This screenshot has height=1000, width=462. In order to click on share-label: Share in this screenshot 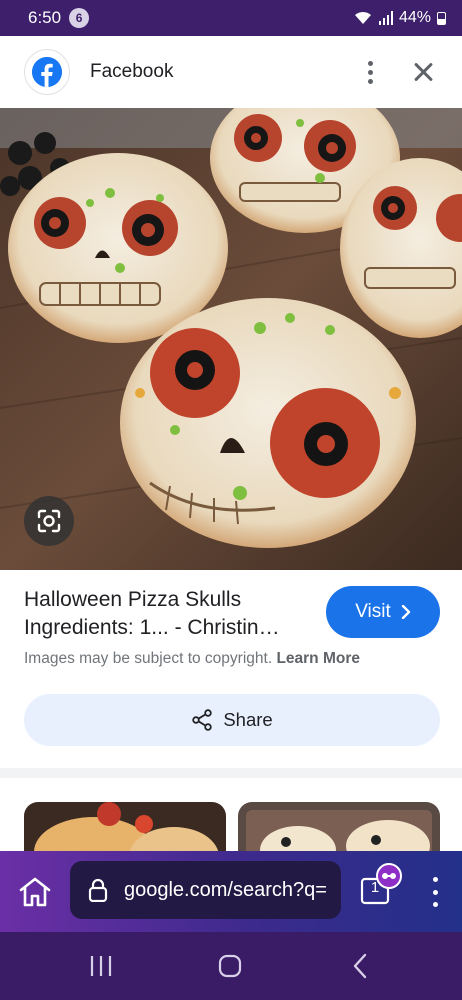, I will do `click(248, 719)`.